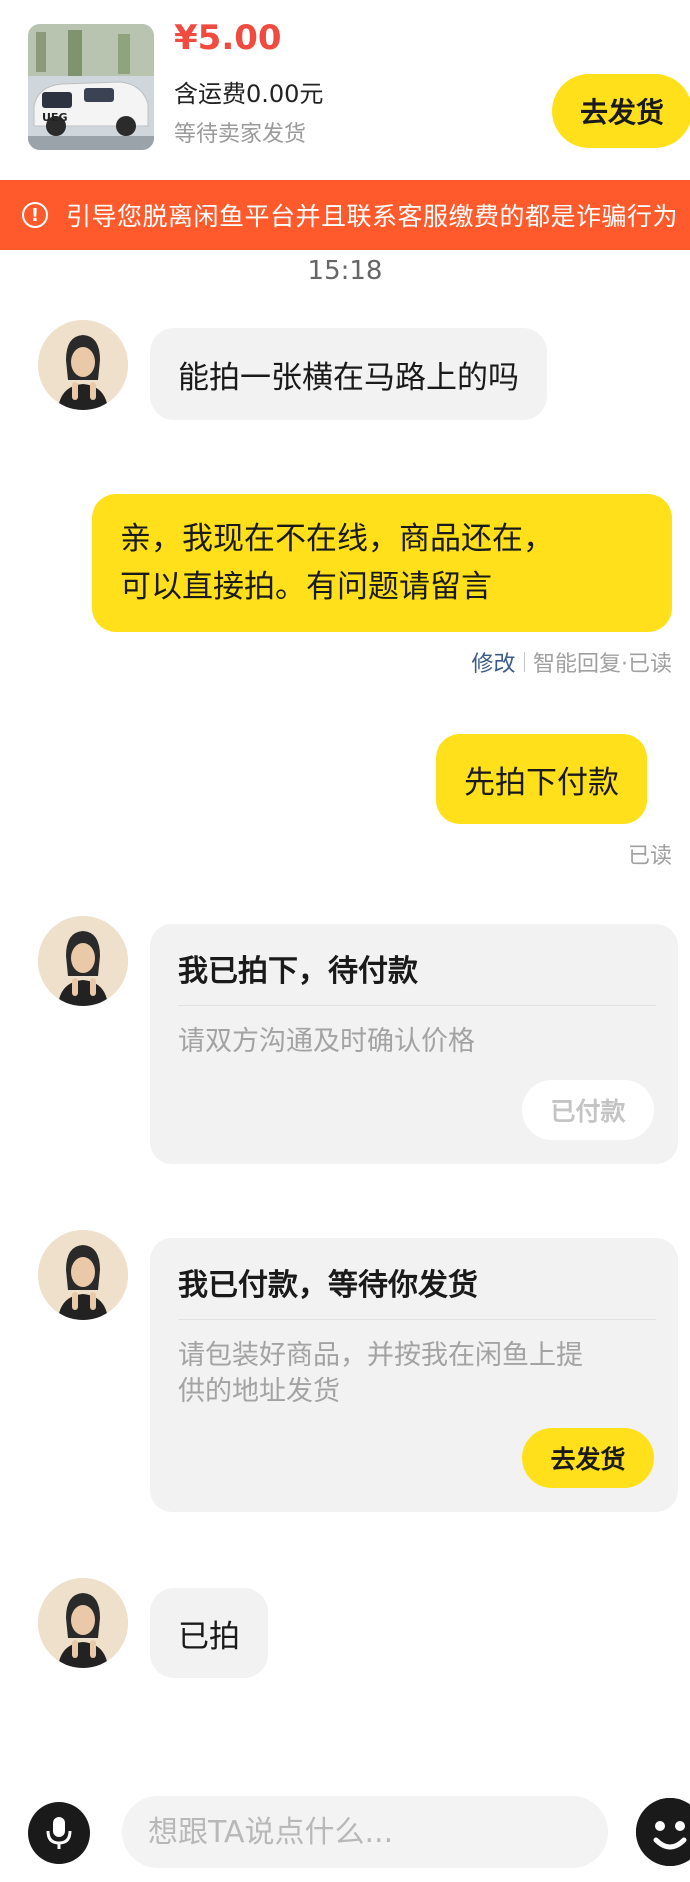 The height and width of the screenshot is (1882, 690). What do you see at coordinates (337, 539) in the screenshot?
I see `message-text-line-1: 亲，我现在不在线，商品还在，` at bounding box center [337, 539].